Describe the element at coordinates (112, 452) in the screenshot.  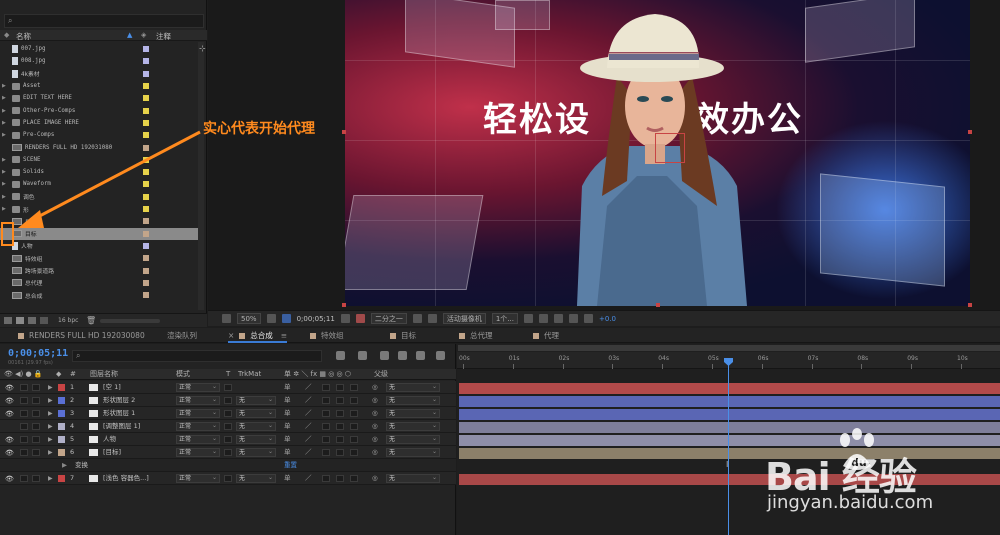
I see `layer-name: [目标]` at that location.